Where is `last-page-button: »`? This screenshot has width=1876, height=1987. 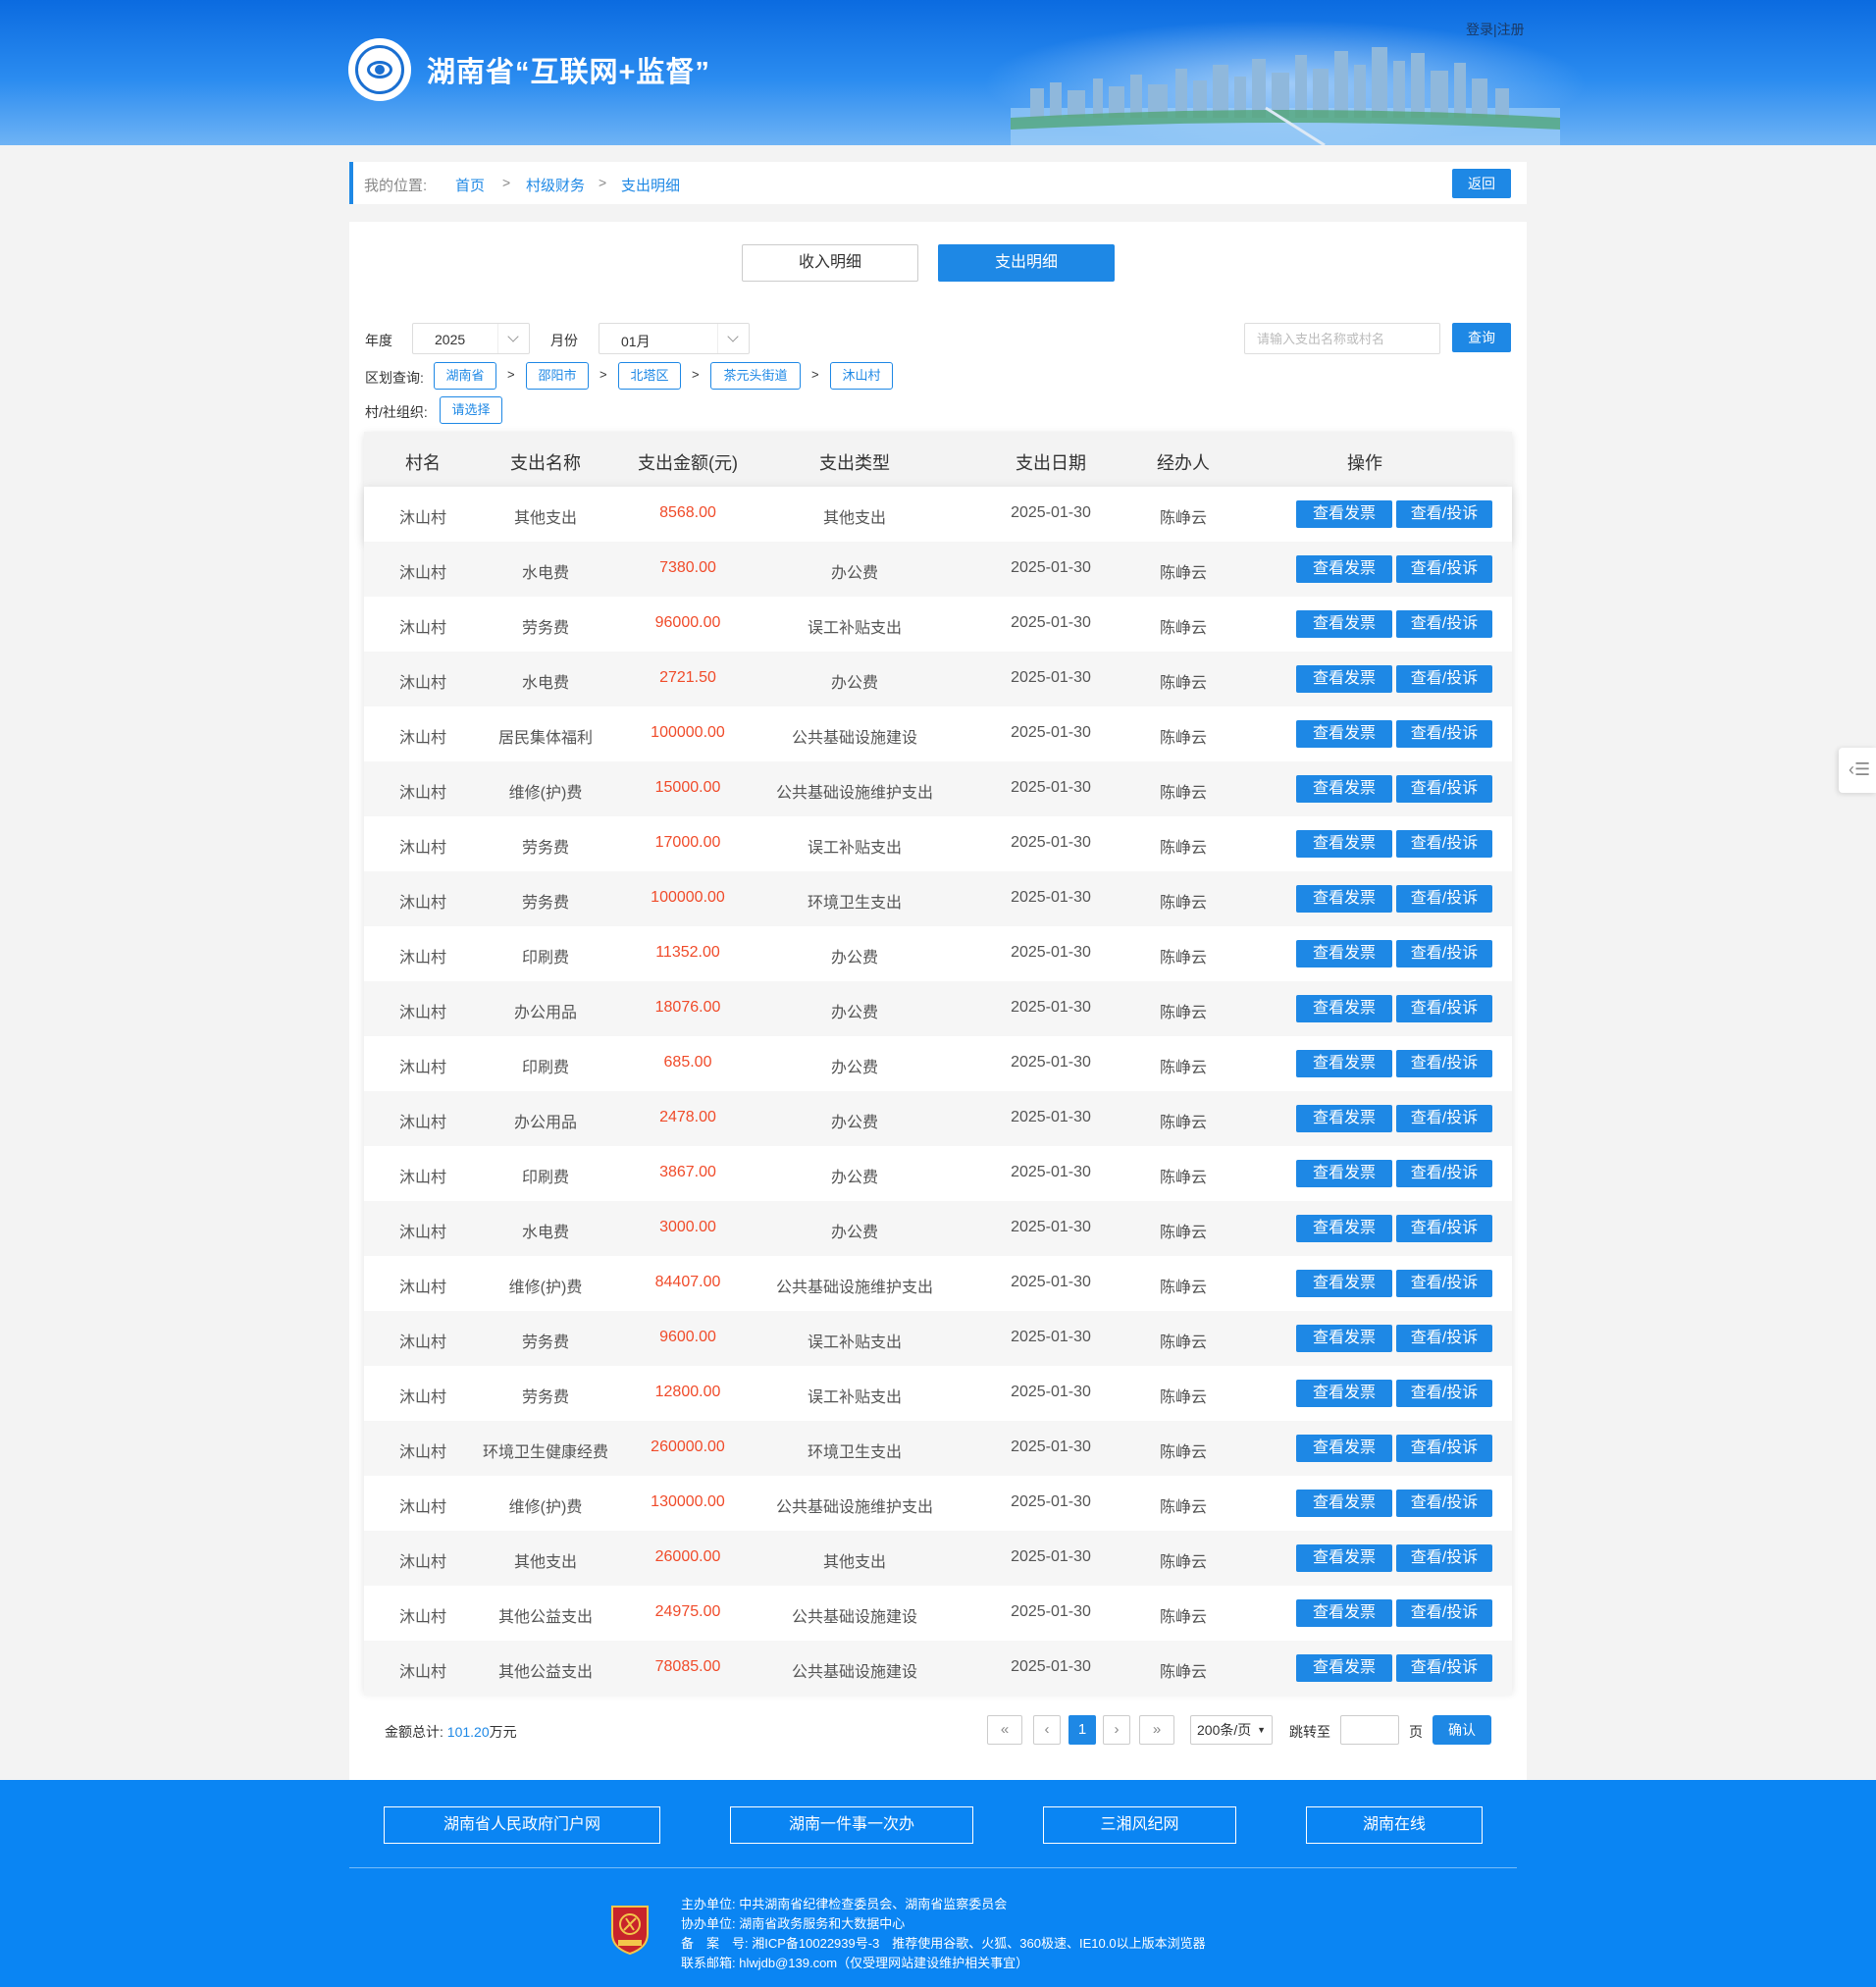
last-page-button: » is located at coordinates (1156, 1730).